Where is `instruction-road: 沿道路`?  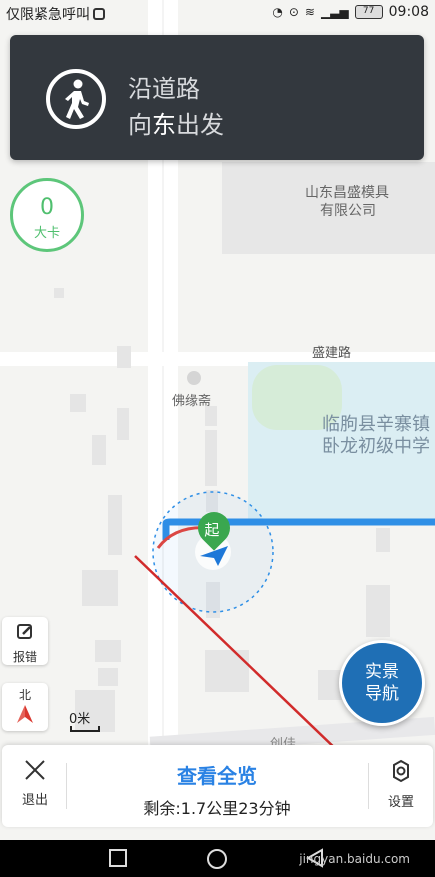 instruction-road: 沿道路 is located at coordinates (164, 89).